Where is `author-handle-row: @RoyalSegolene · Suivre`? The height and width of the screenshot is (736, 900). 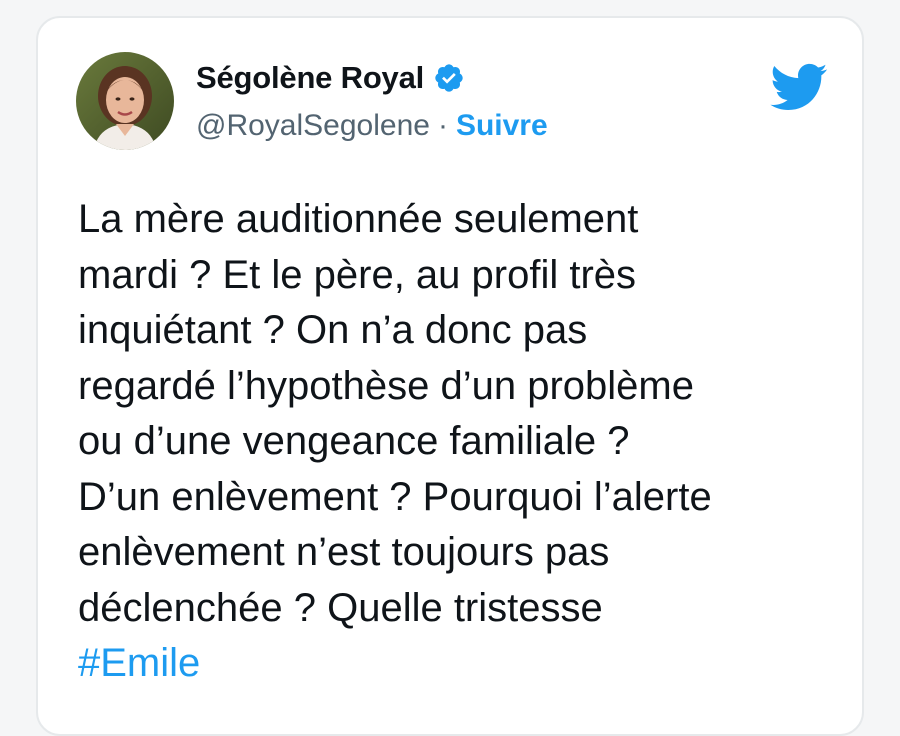
author-handle-row: @RoyalSegolene · Suivre is located at coordinates (372, 126).